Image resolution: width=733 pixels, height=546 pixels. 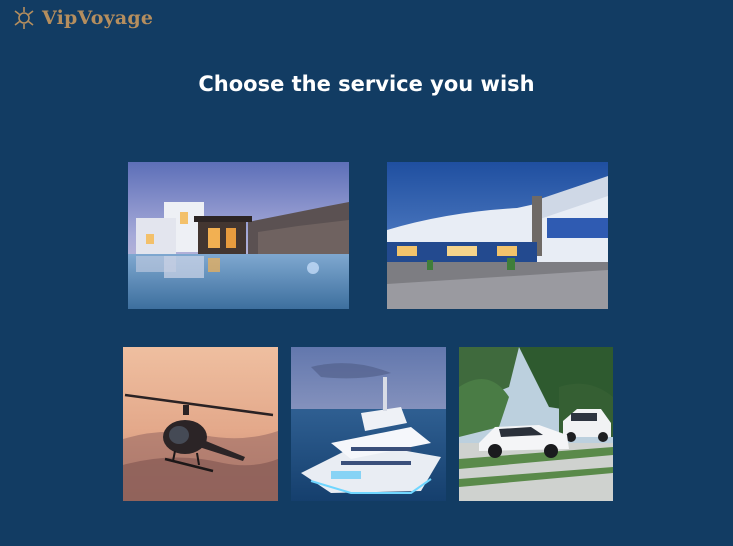 I want to click on luxury-cars-photo, so click(x=536, y=424).